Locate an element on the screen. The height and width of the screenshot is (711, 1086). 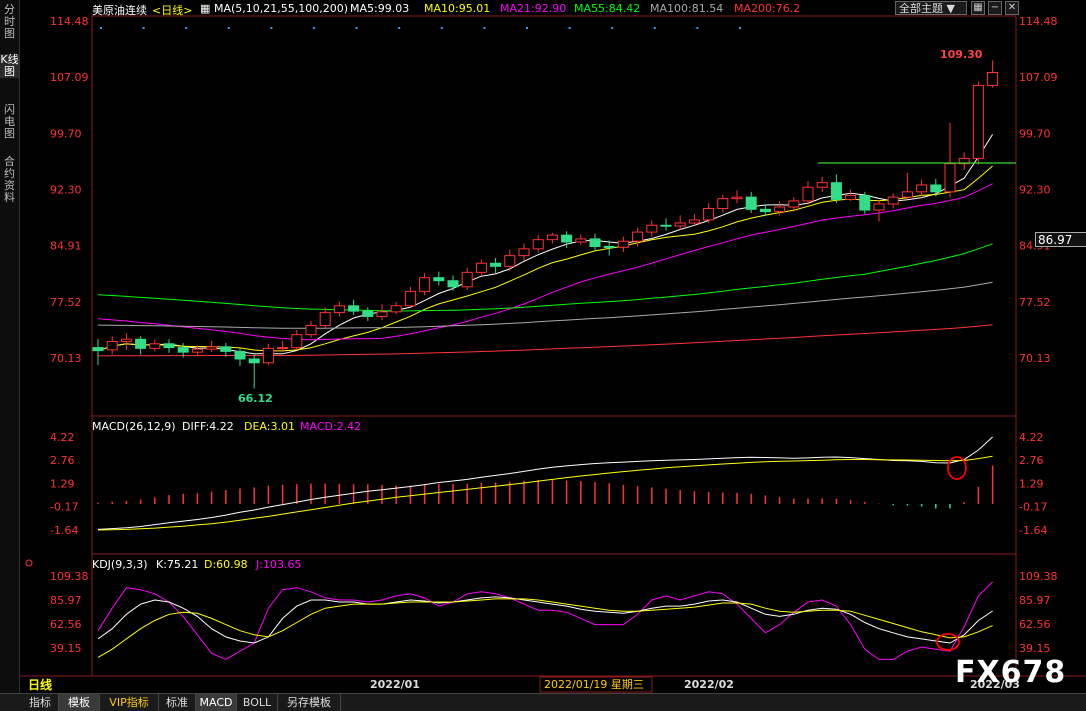
close-icon: ✕ is located at coordinates (1012, 8).